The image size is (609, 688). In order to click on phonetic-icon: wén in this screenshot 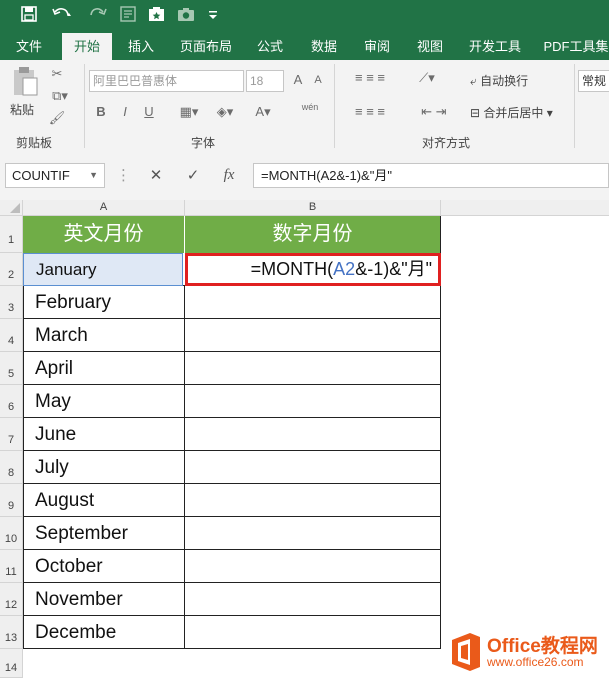, I will do `click(310, 107)`.